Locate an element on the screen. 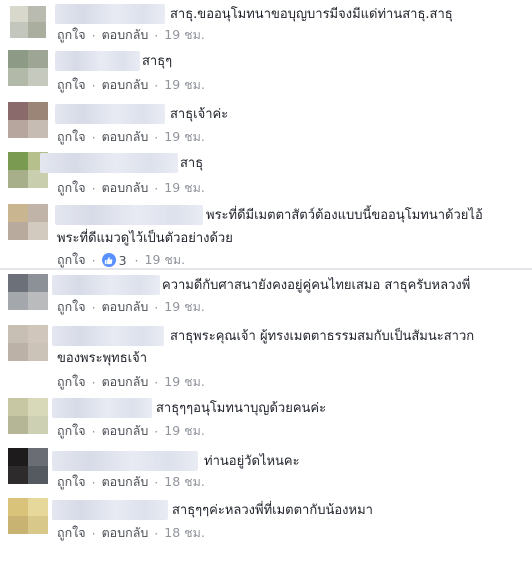 The height and width of the screenshot is (574, 532). comment-text: สาธุๆๆค่ะหลวงพี่ที่เมตตากับน้องหมา is located at coordinates (272, 510).